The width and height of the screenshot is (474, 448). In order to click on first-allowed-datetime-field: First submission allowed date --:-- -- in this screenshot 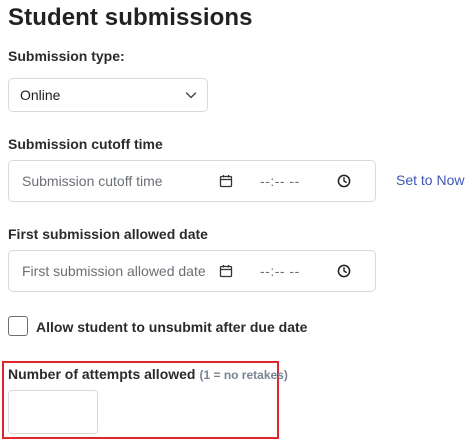, I will do `click(192, 271)`.